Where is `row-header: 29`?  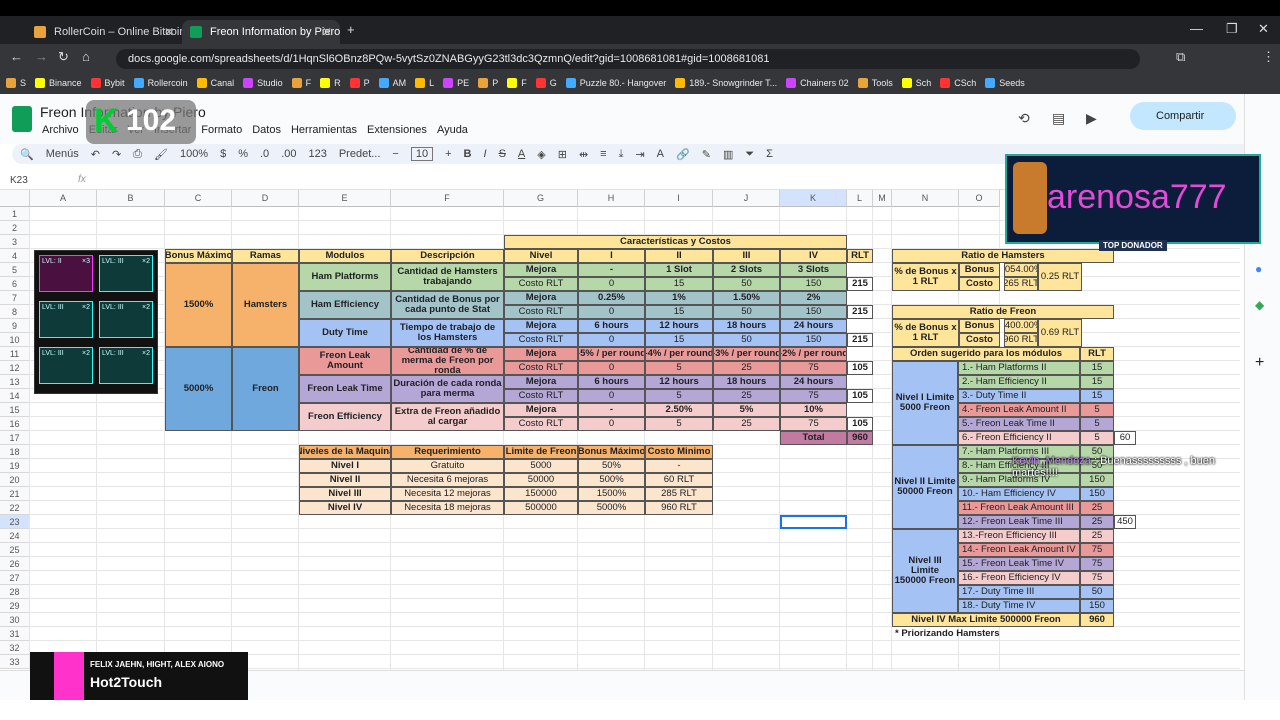
row-header: 29 is located at coordinates (15, 606).